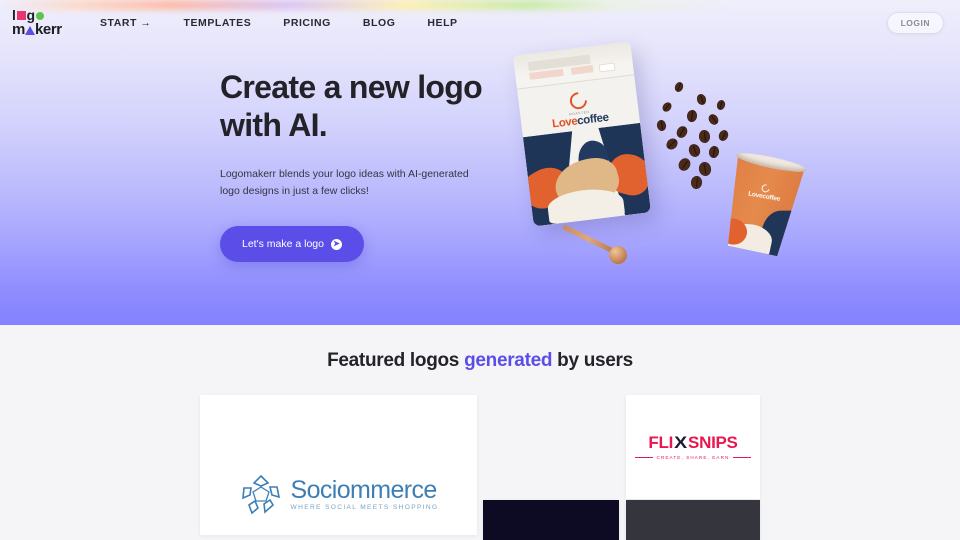 Image resolution: width=960 pixels, height=540 pixels. I want to click on hero-title-line-1: Create a new logo, so click(351, 87).